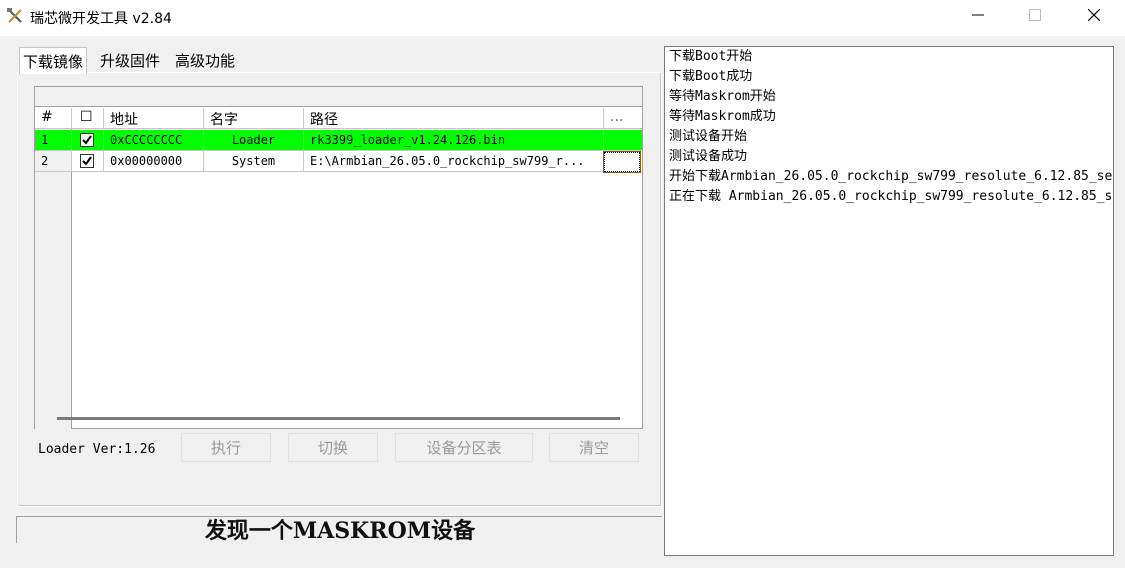 This screenshot has height=568, width=1125. I want to click on row-number: 1, so click(53, 140).